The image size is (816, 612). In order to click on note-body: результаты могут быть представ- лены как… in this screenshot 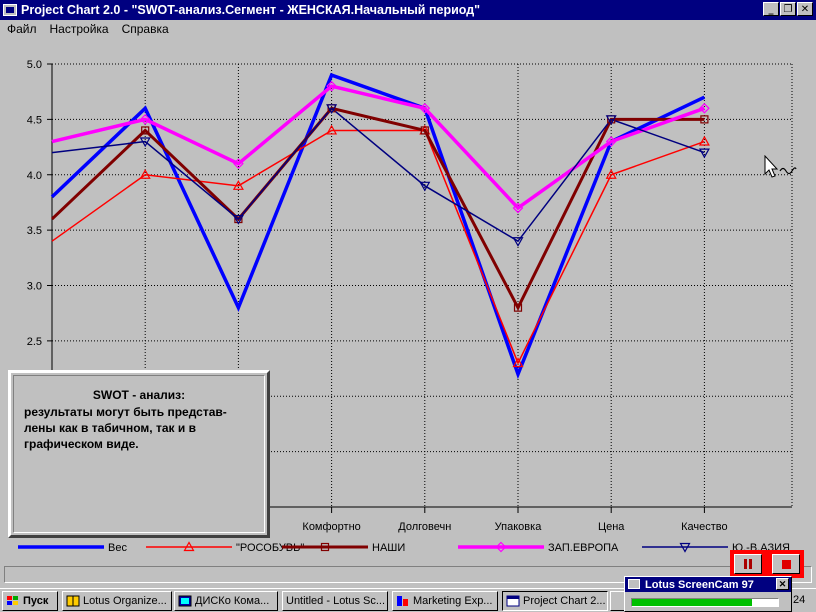, I will do `click(139, 427)`.